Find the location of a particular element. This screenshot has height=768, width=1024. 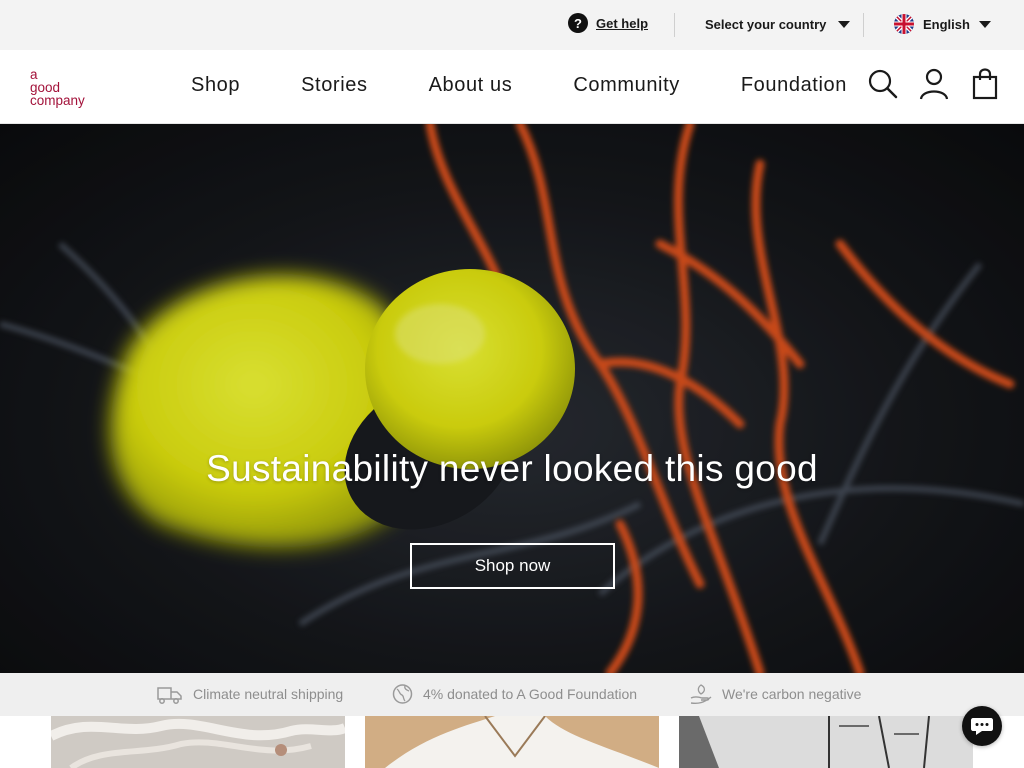

search-icon is located at coordinates (883, 84).